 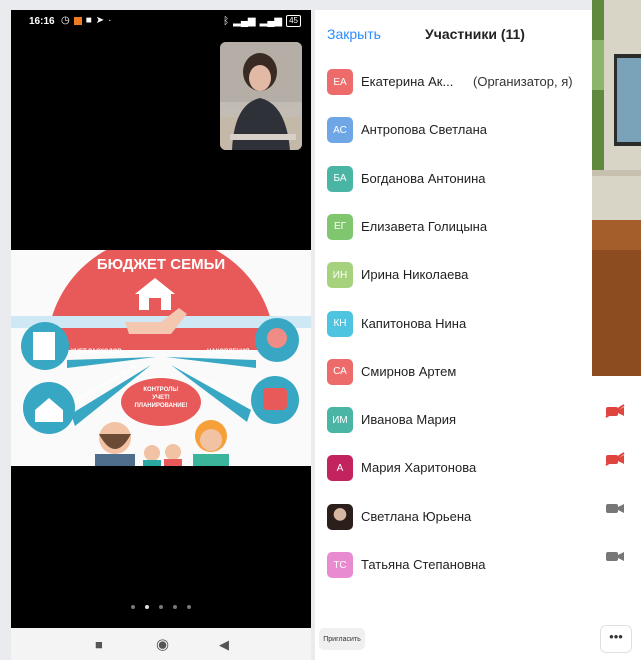 What do you see at coordinates (244, 21) in the screenshot?
I see `signal-icon: ▂▄▆` at bounding box center [244, 21].